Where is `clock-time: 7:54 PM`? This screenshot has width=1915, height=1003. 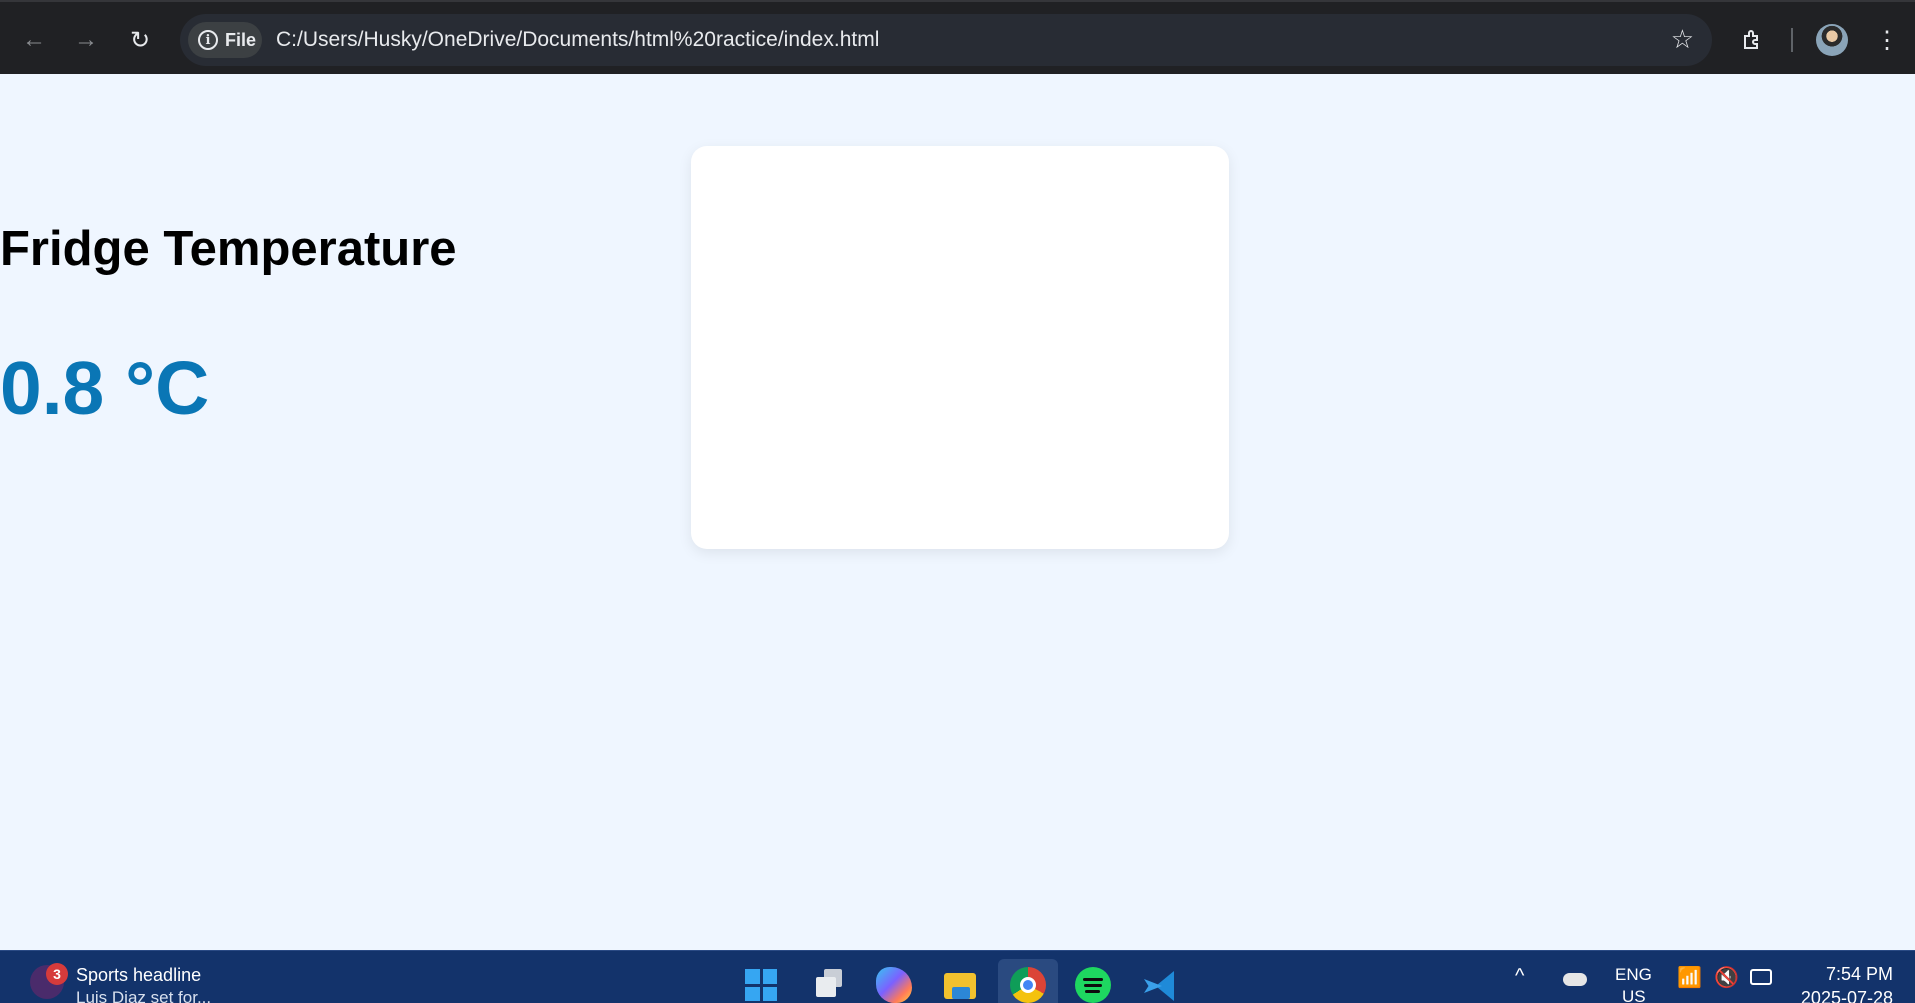 clock-time: 7:54 PM is located at coordinates (1845, 974).